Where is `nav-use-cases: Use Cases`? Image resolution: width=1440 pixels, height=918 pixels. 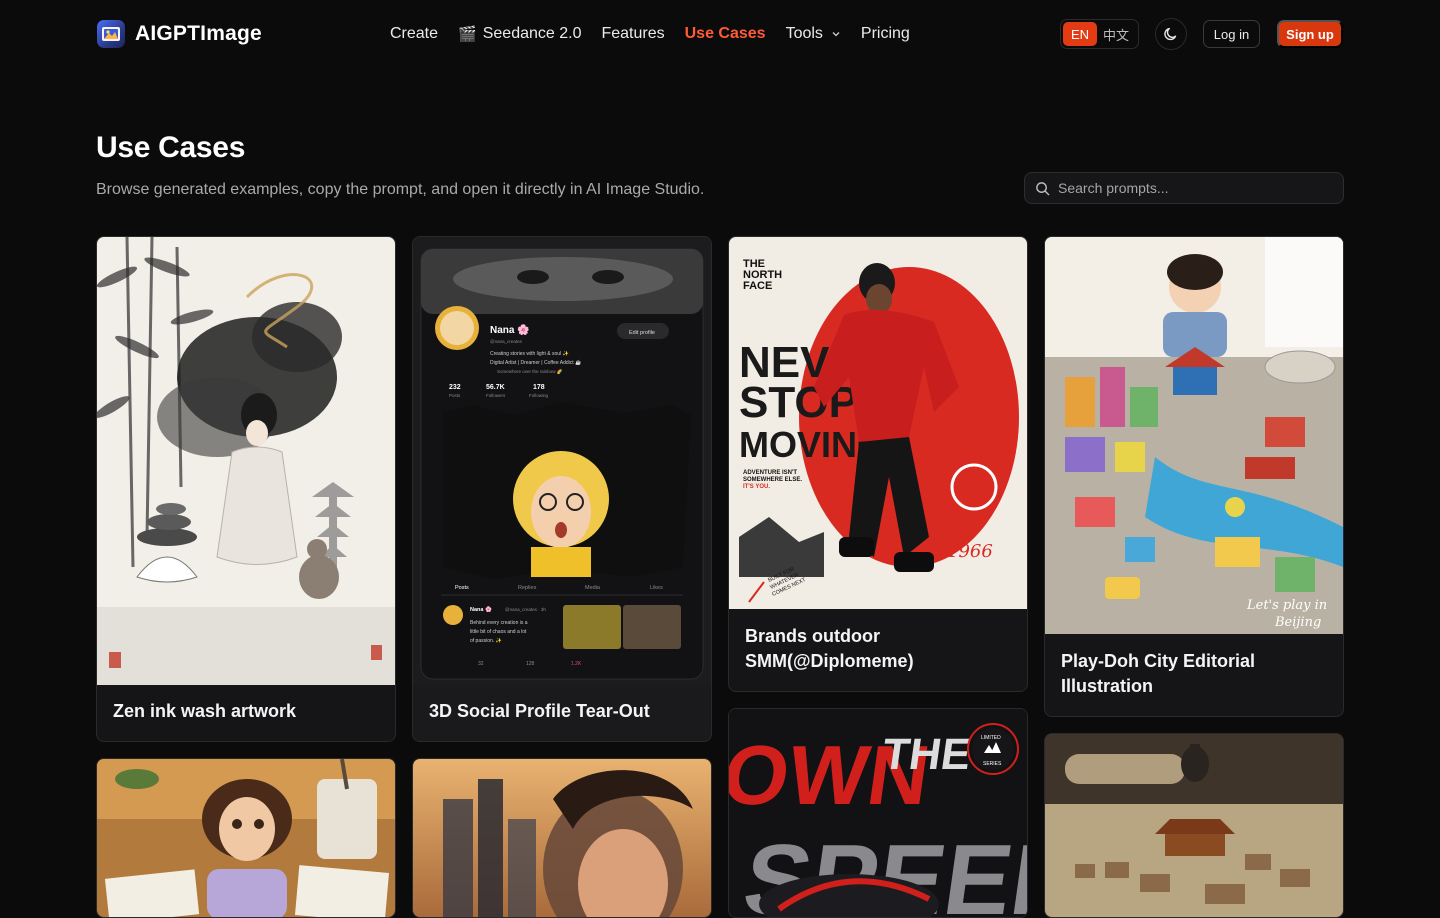
nav-use-cases: Use Cases is located at coordinates (725, 34).